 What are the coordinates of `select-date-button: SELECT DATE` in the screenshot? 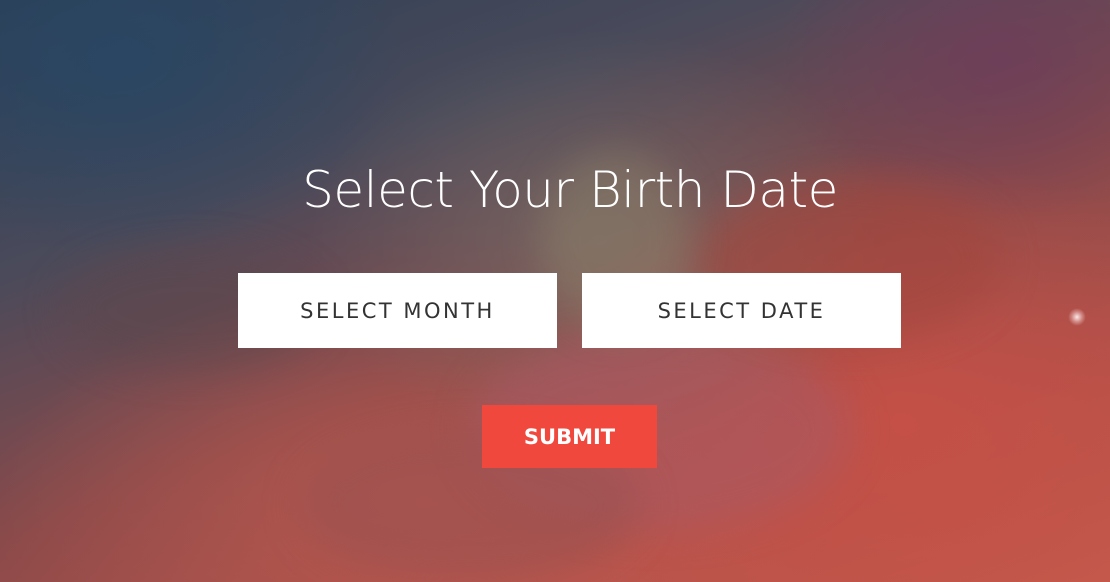 It's located at (741, 310).